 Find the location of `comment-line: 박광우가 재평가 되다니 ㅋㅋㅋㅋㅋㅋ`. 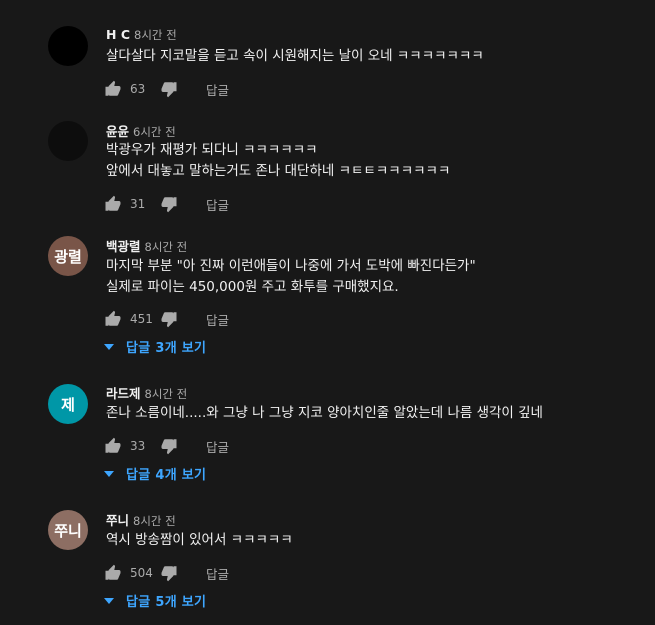

comment-line: 박광우가 재평가 되다니 ㅋㅋㅋㅋㅋㅋ is located at coordinates (212, 150).